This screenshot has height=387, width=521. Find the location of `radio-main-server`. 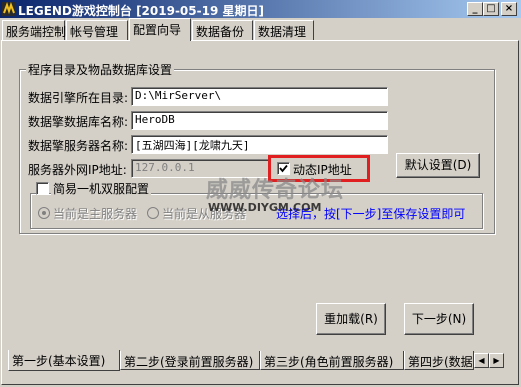

radio-main-server is located at coordinates (44, 213).